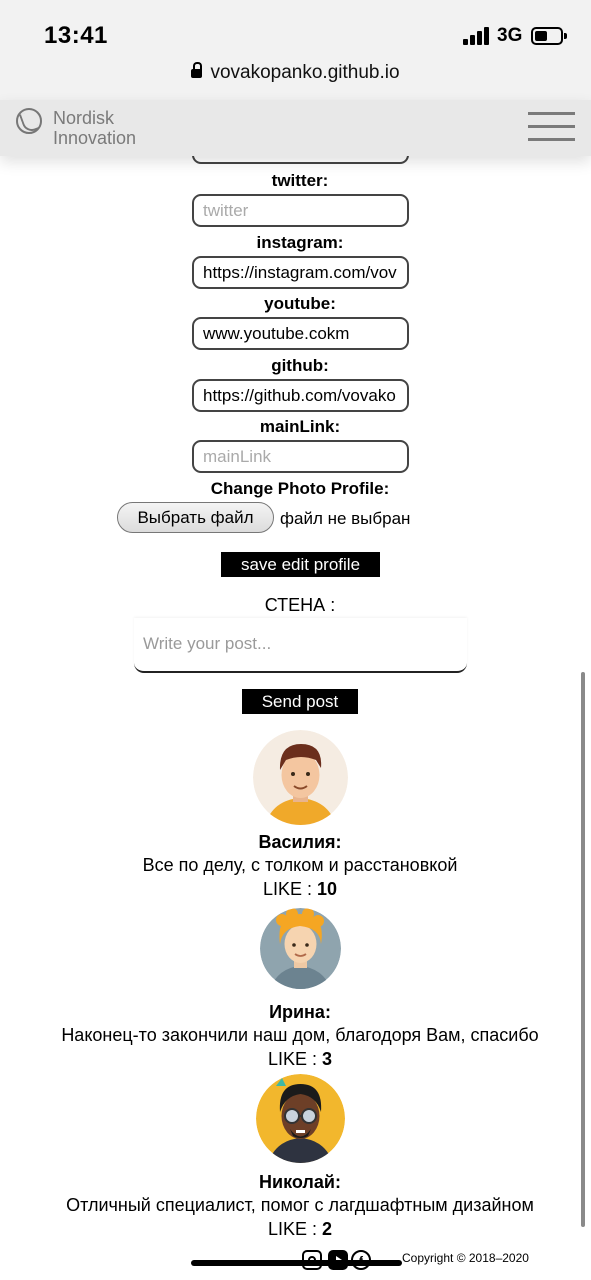  I want to click on save-edit-profile-button: save edit profile, so click(300, 564).